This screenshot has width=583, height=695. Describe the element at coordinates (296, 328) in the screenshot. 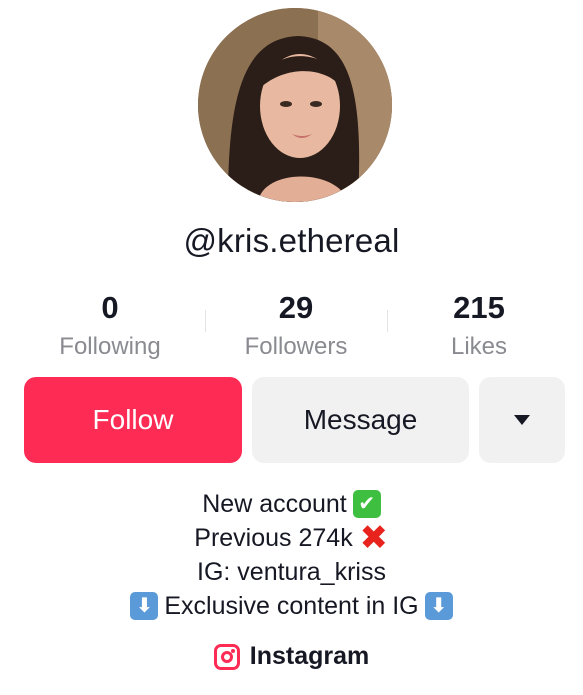

I see `stat-followers: 29 Followers` at that location.